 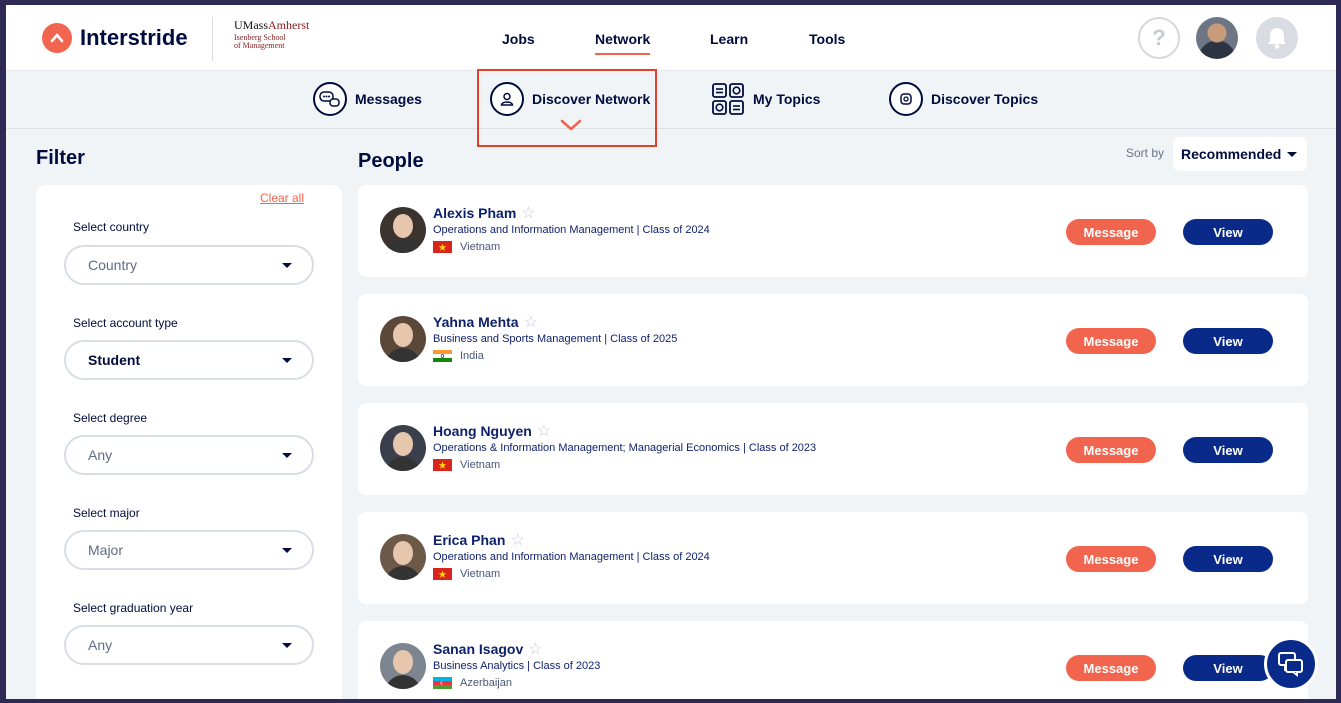 I want to click on person-name-row: Hoang Nguyen ☆, so click(x=492, y=431).